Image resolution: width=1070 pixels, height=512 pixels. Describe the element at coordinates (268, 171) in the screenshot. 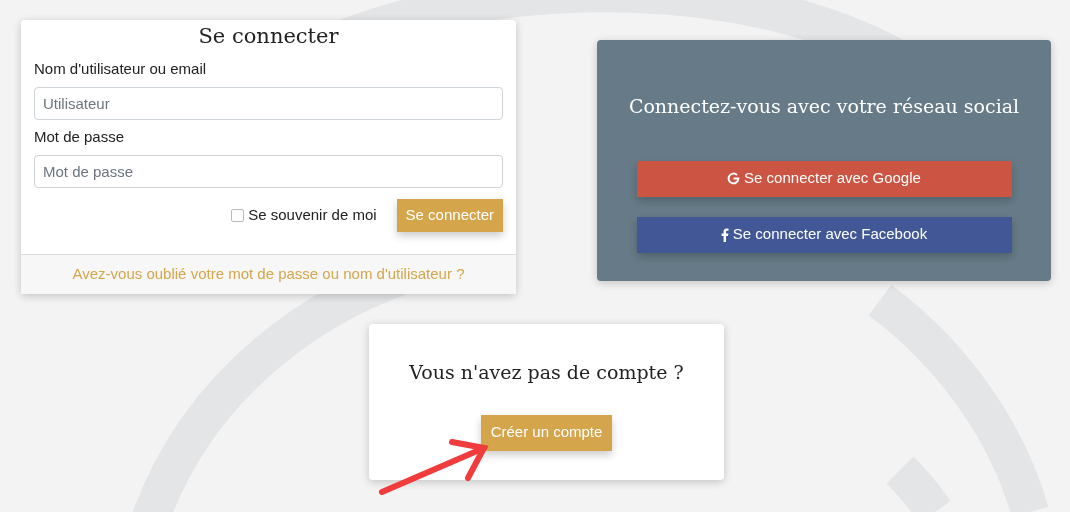

I see `input-field: Mot de passe` at that location.